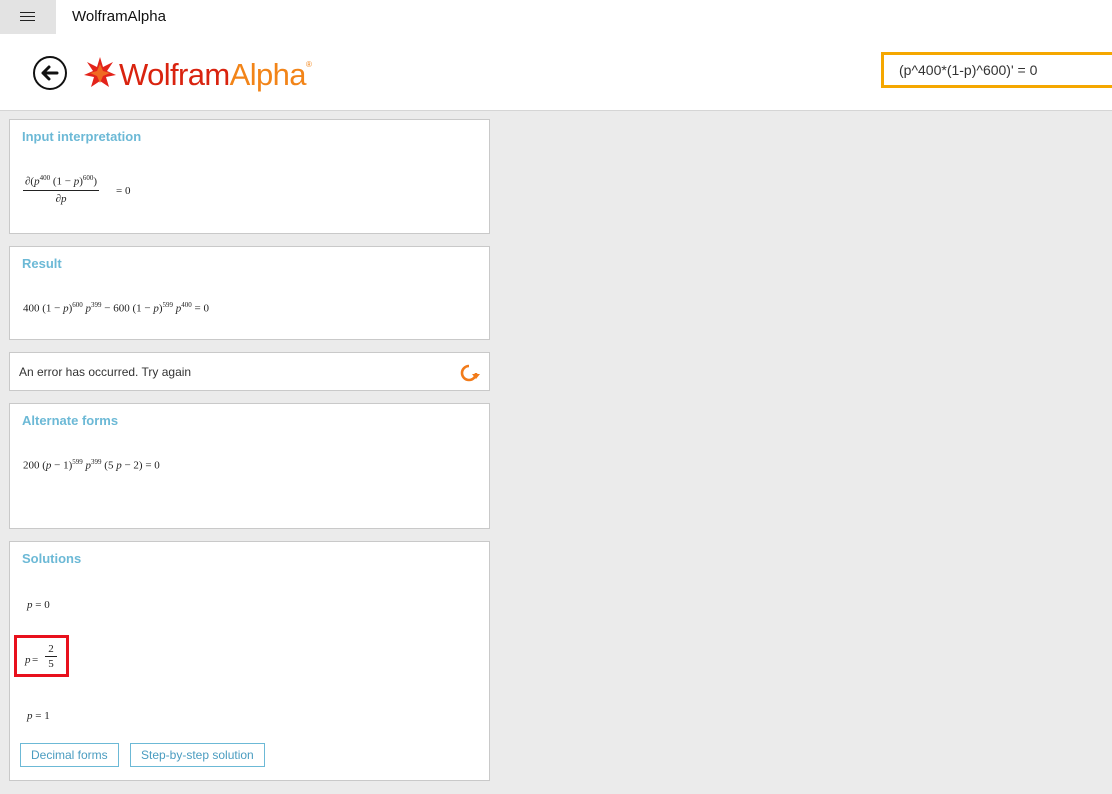 This screenshot has width=1112, height=794. I want to click on search-box, so click(996, 70).